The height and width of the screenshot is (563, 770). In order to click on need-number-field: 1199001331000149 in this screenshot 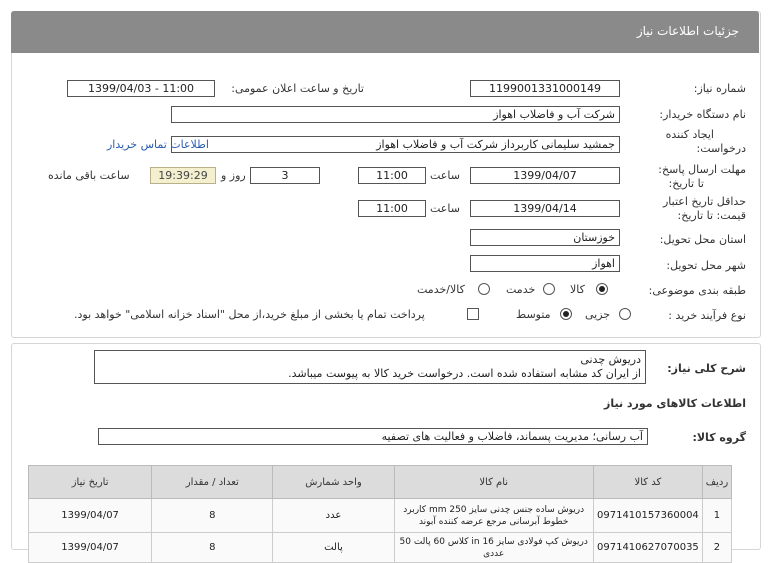, I will do `click(545, 88)`.